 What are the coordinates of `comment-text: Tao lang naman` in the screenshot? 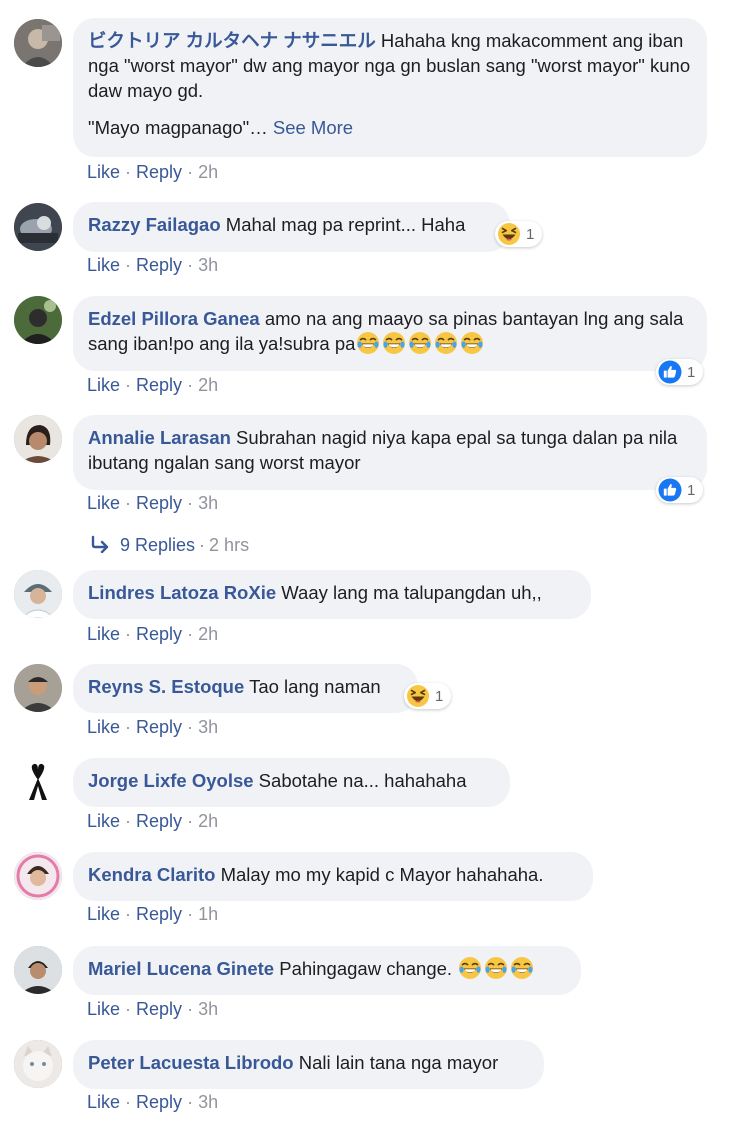 It's located at (312, 686).